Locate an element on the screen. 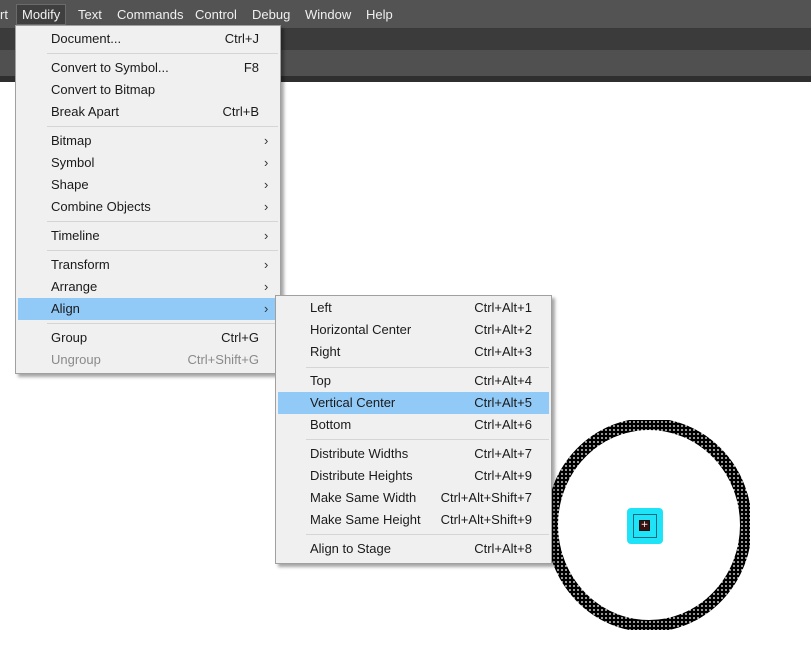 The height and width of the screenshot is (671, 811). menu-modify: Modify is located at coordinates (41, 14).